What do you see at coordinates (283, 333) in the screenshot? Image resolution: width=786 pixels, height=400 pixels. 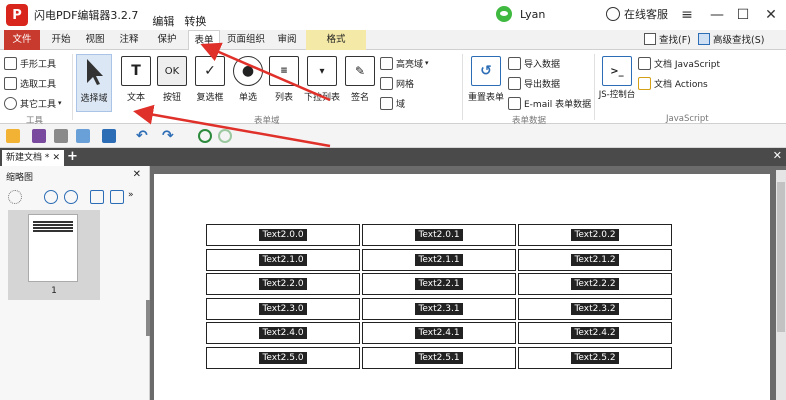 I see `text-field-2-4-0: Text2.4.0` at bounding box center [283, 333].